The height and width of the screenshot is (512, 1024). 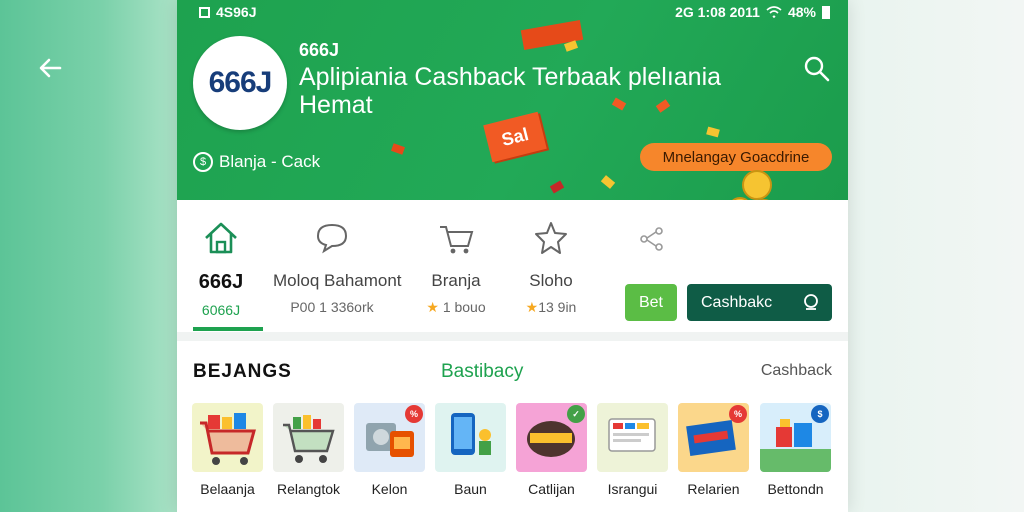 I want to click on category-card: Belaanja, so click(x=227, y=450).